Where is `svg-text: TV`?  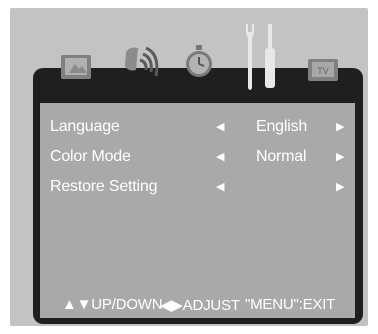 svg-text: TV is located at coordinates (323, 71).